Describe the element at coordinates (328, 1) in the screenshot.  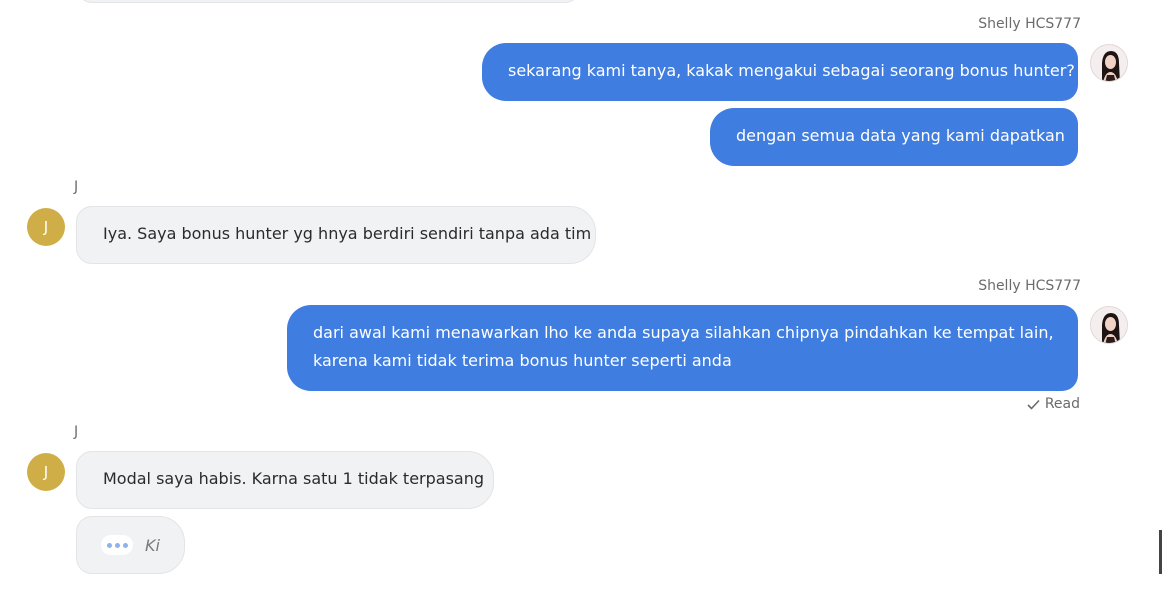
I see `previous-message-fragment` at that location.